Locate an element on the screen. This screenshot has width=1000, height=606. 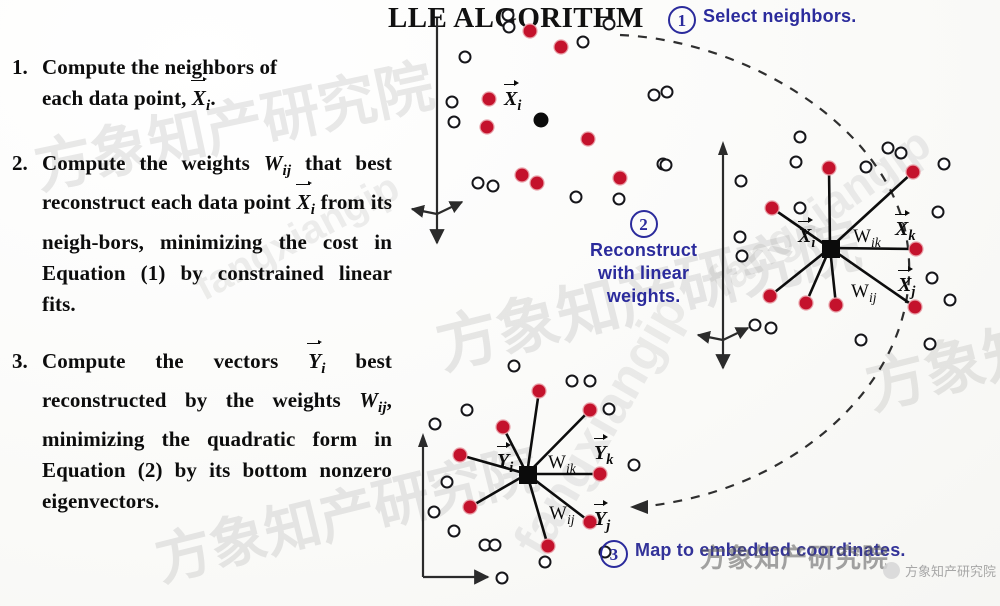
label-panel-2-wij: Wij is located at coordinates (864, 293).